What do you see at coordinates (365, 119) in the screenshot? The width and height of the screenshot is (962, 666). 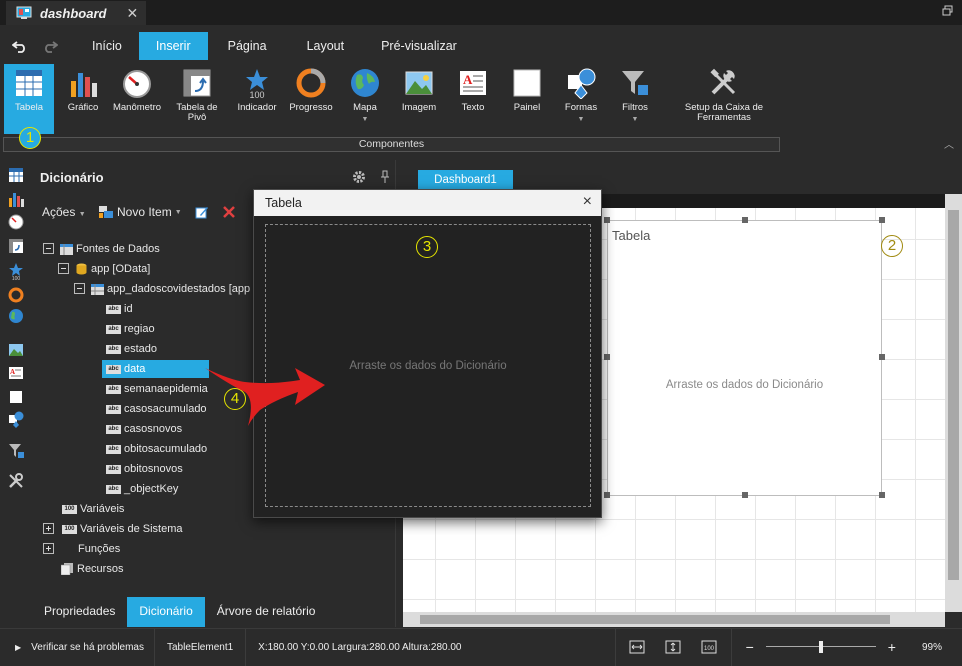 I see `map-dropdown-icon: ▼` at bounding box center [365, 119].